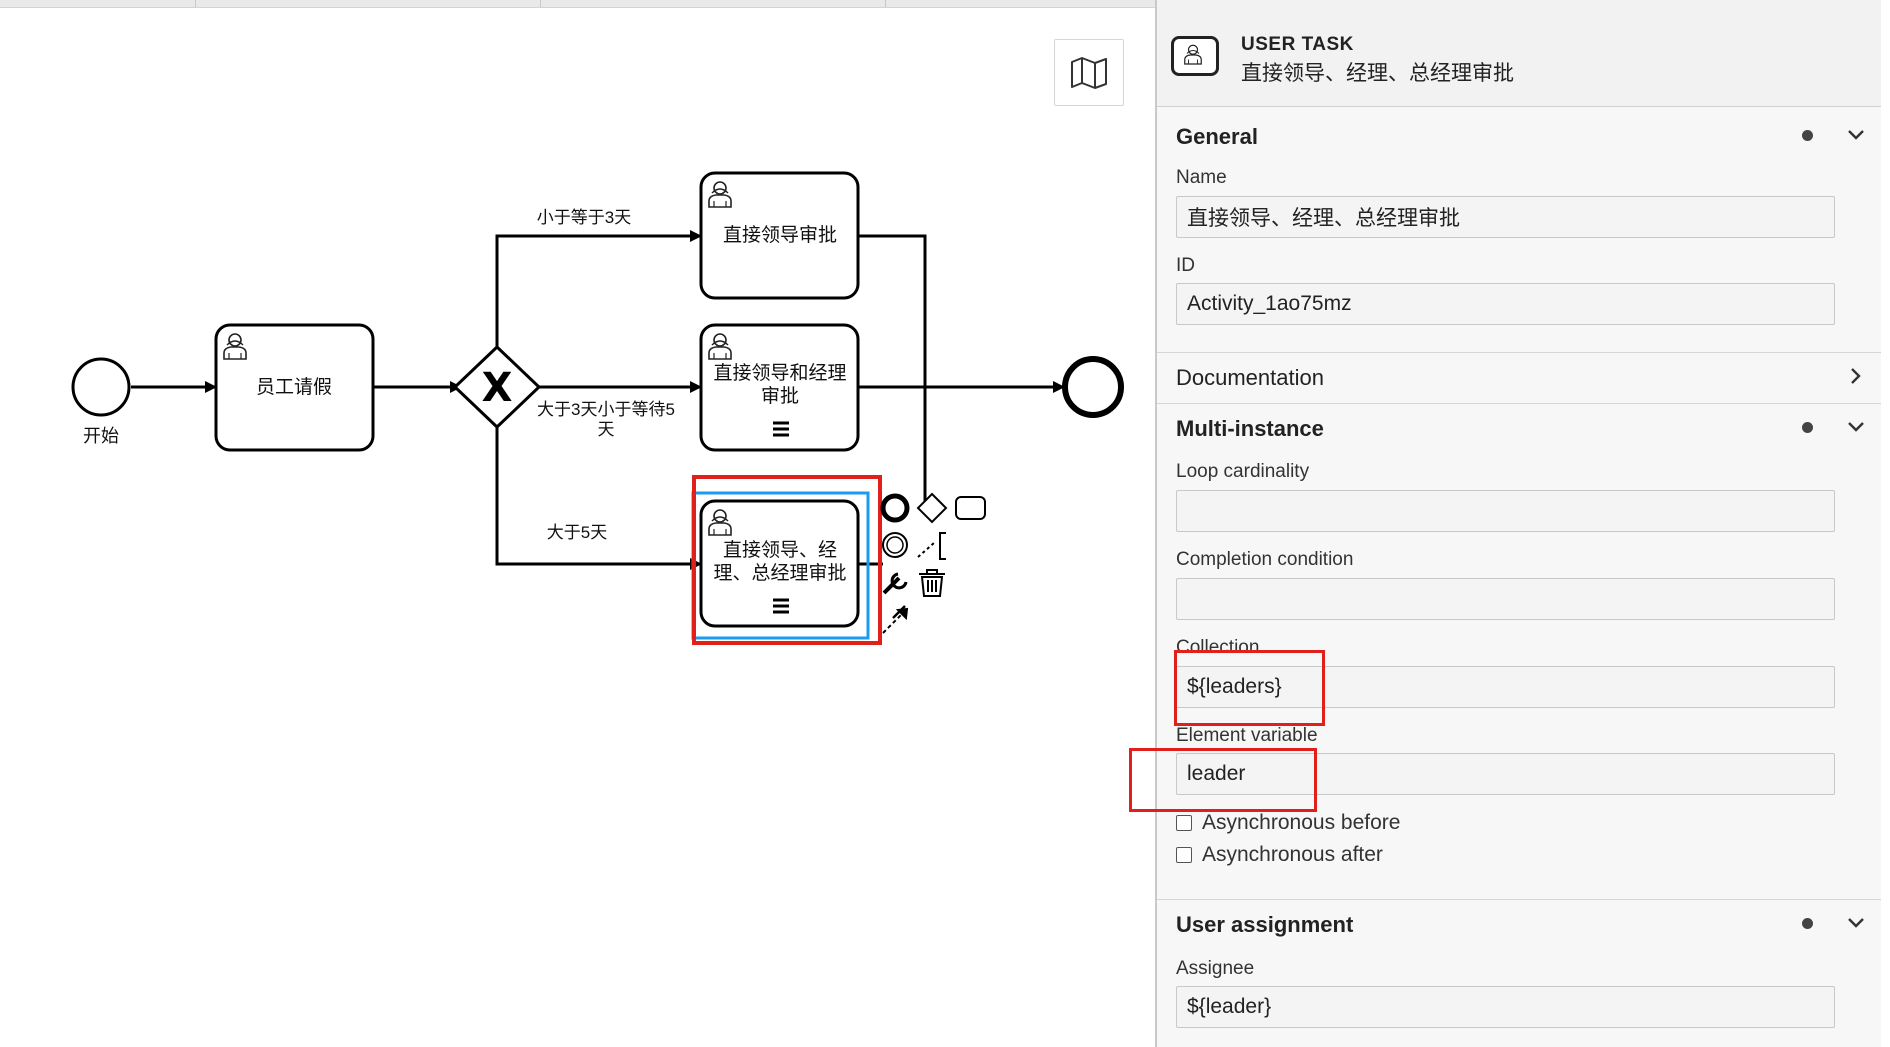  I want to click on element-variable-input, so click(1505, 774).